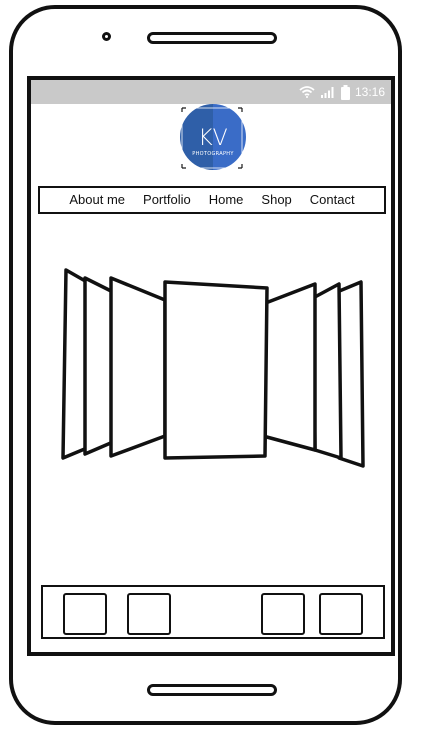 The height and width of the screenshot is (742, 425). Describe the element at coordinates (212, 690) in the screenshot. I see `home-button` at that location.